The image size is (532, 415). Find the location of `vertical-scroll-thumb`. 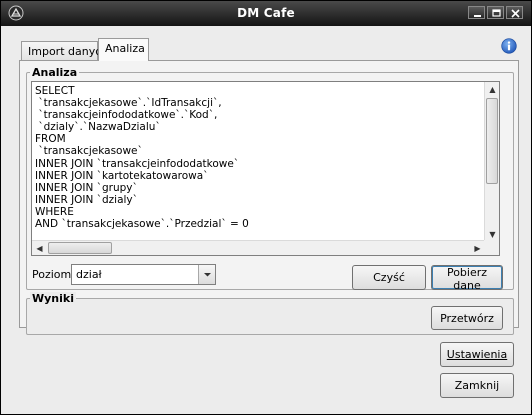

vertical-scroll-thumb is located at coordinates (492, 141).